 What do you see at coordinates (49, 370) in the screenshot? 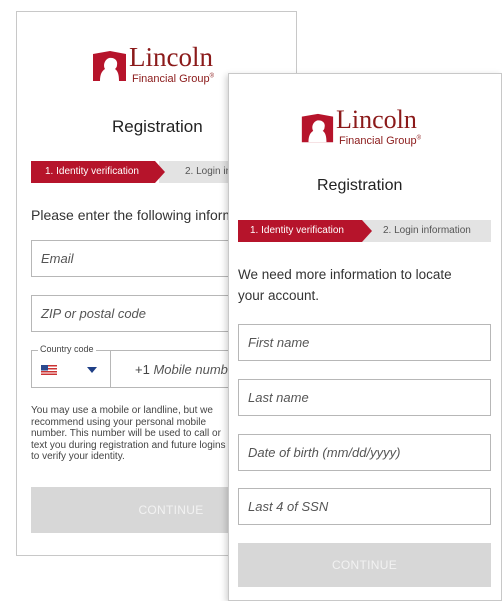
I see `us-flag-icon` at bounding box center [49, 370].